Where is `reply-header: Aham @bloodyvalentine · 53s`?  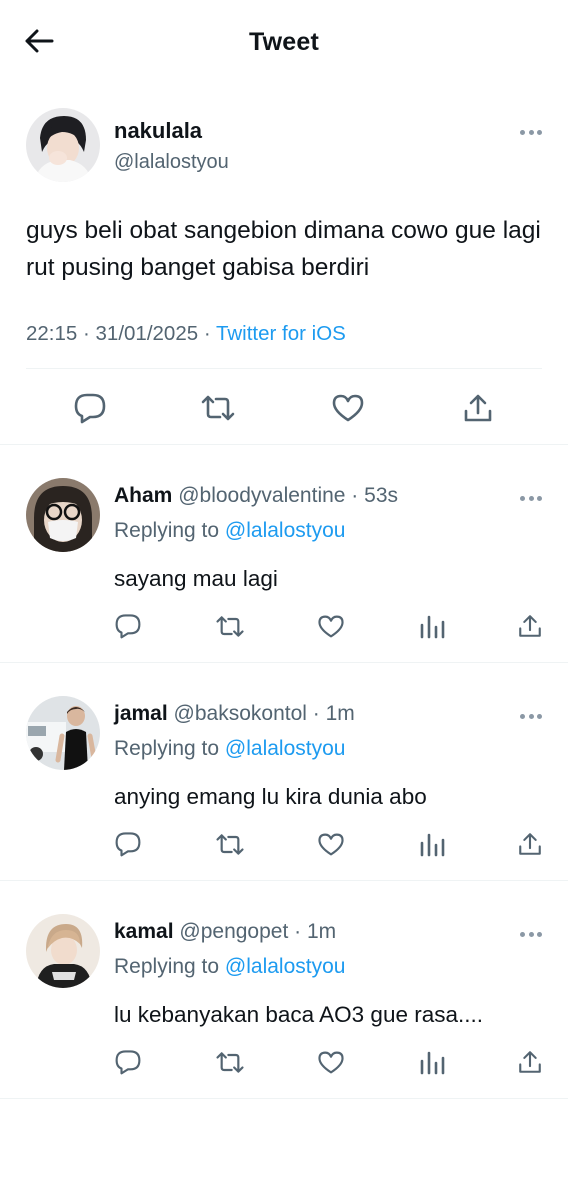
reply-header: Aham @bloodyvalentine · 53s is located at coordinates (256, 496).